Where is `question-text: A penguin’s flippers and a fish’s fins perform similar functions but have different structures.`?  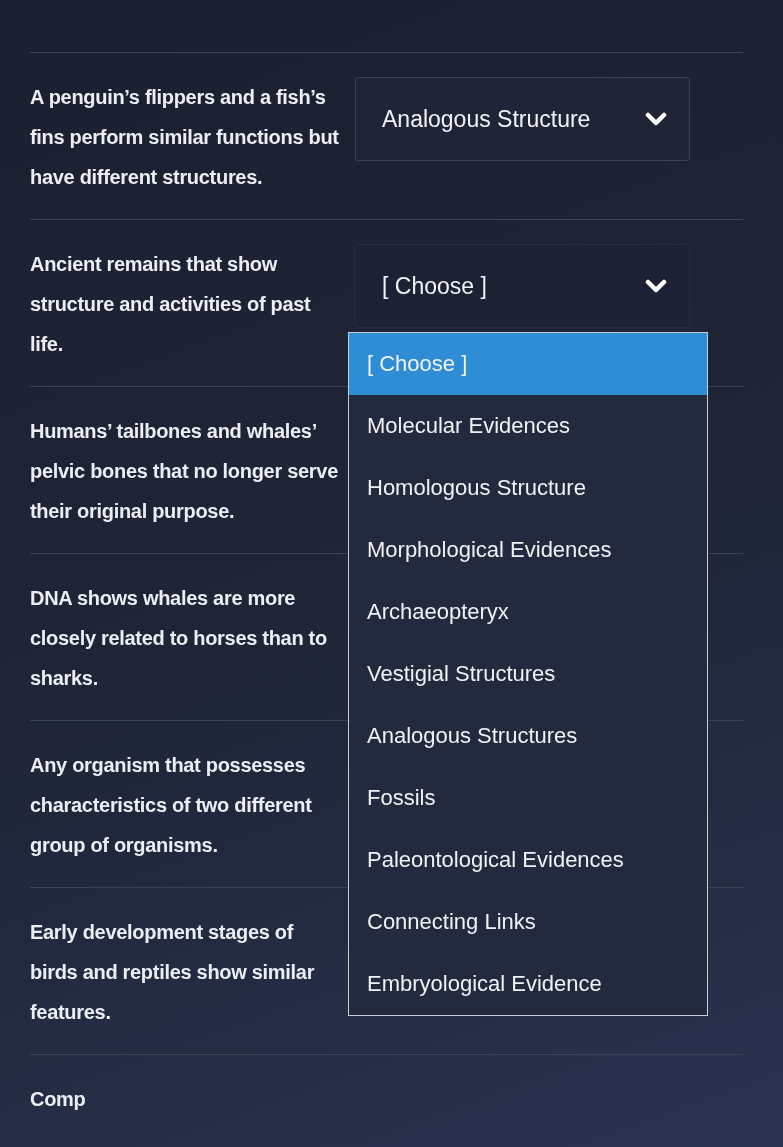 question-text: A penguin’s flippers and a fish’s fins perform similar functions but have different structures. is located at coordinates (185, 137).